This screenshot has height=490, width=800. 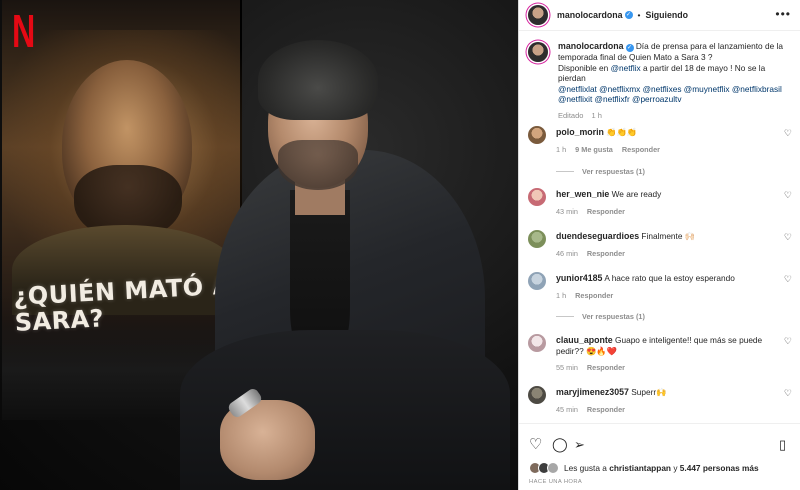 I want to click on commenter-username: polo_morin, so click(x=580, y=132).